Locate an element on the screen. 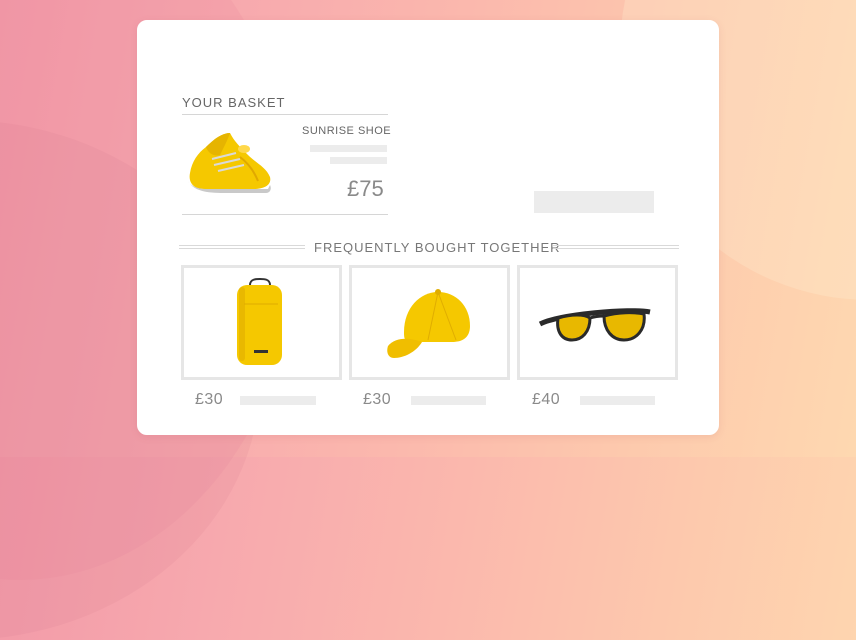 The image size is (856, 640). window-titlebar is located at coordinates (428, 42).